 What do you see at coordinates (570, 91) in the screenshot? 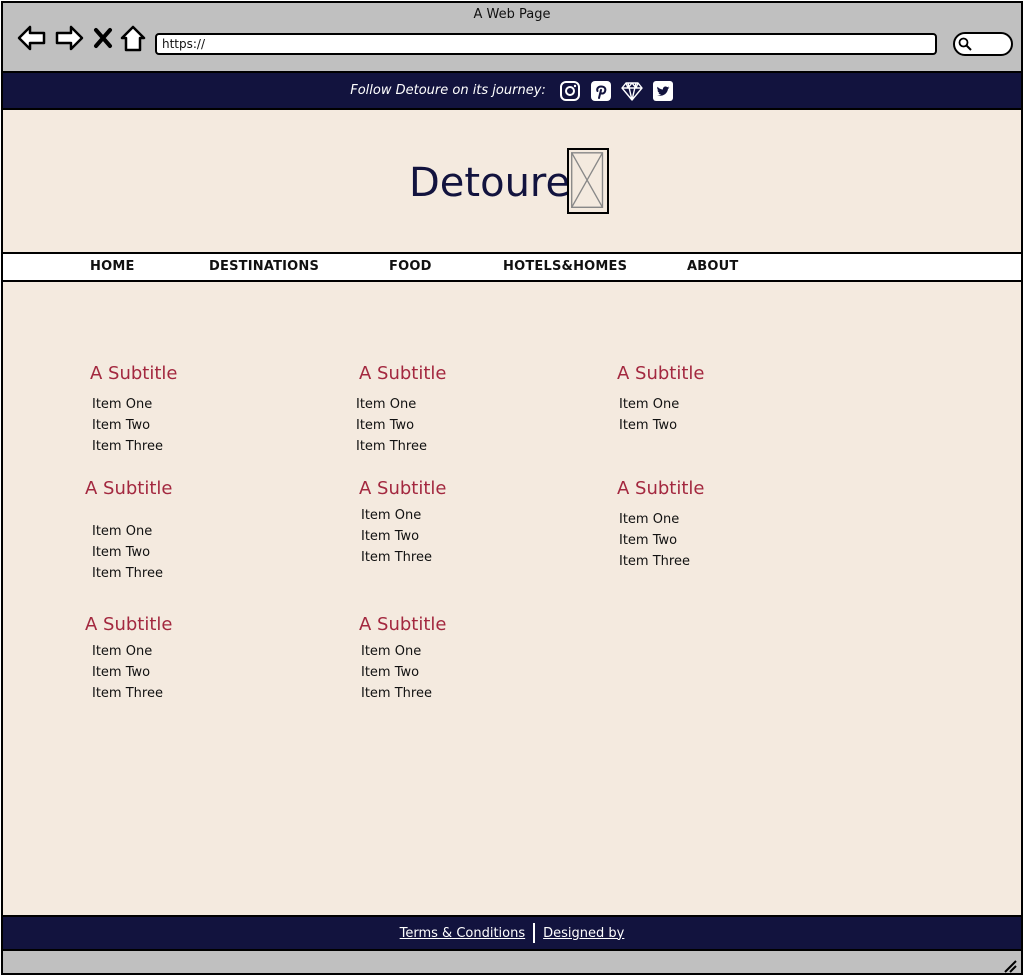
I see `instagram-icon` at bounding box center [570, 91].